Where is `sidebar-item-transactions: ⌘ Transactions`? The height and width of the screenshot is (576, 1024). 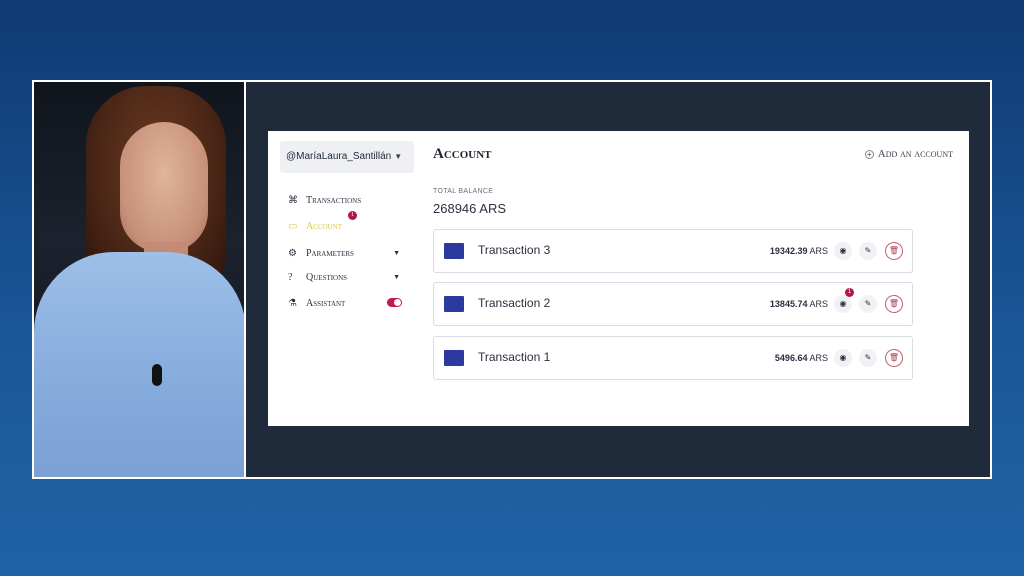
sidebar-item-transactions: ⌘ Transactions is located at coordinates (348, 200).